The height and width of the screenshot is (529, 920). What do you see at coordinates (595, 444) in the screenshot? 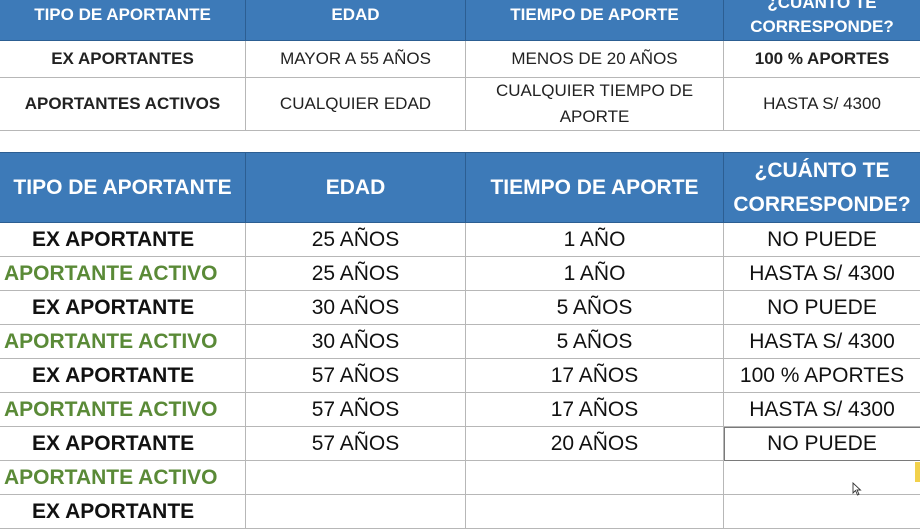
I see `cell: 20 AÑOS` at bounding box center [595, 444].